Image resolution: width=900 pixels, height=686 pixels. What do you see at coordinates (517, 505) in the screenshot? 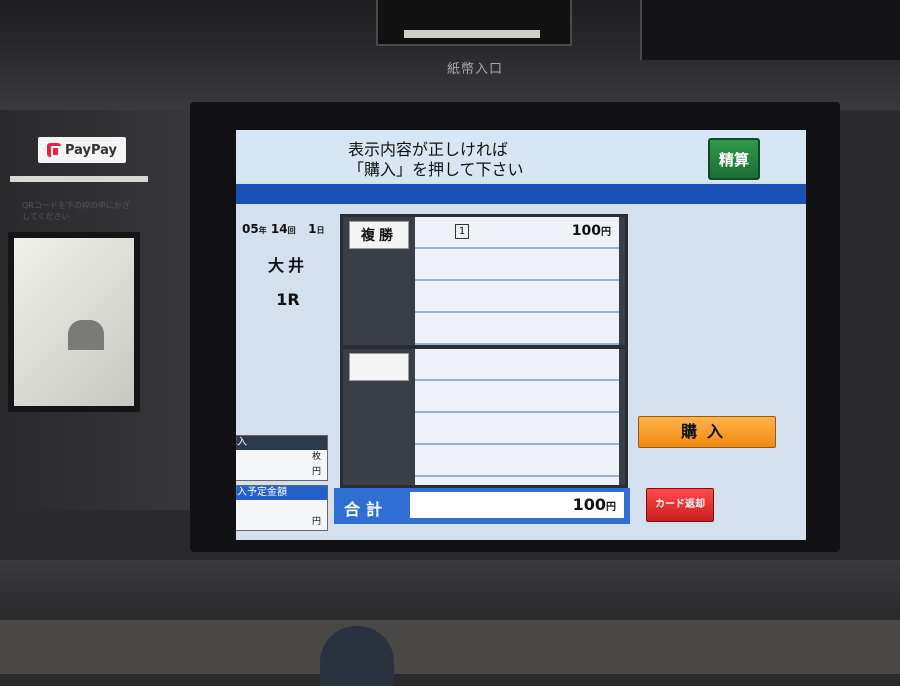
I see `total-value-box: 100円` at bounding box center [517, 505].